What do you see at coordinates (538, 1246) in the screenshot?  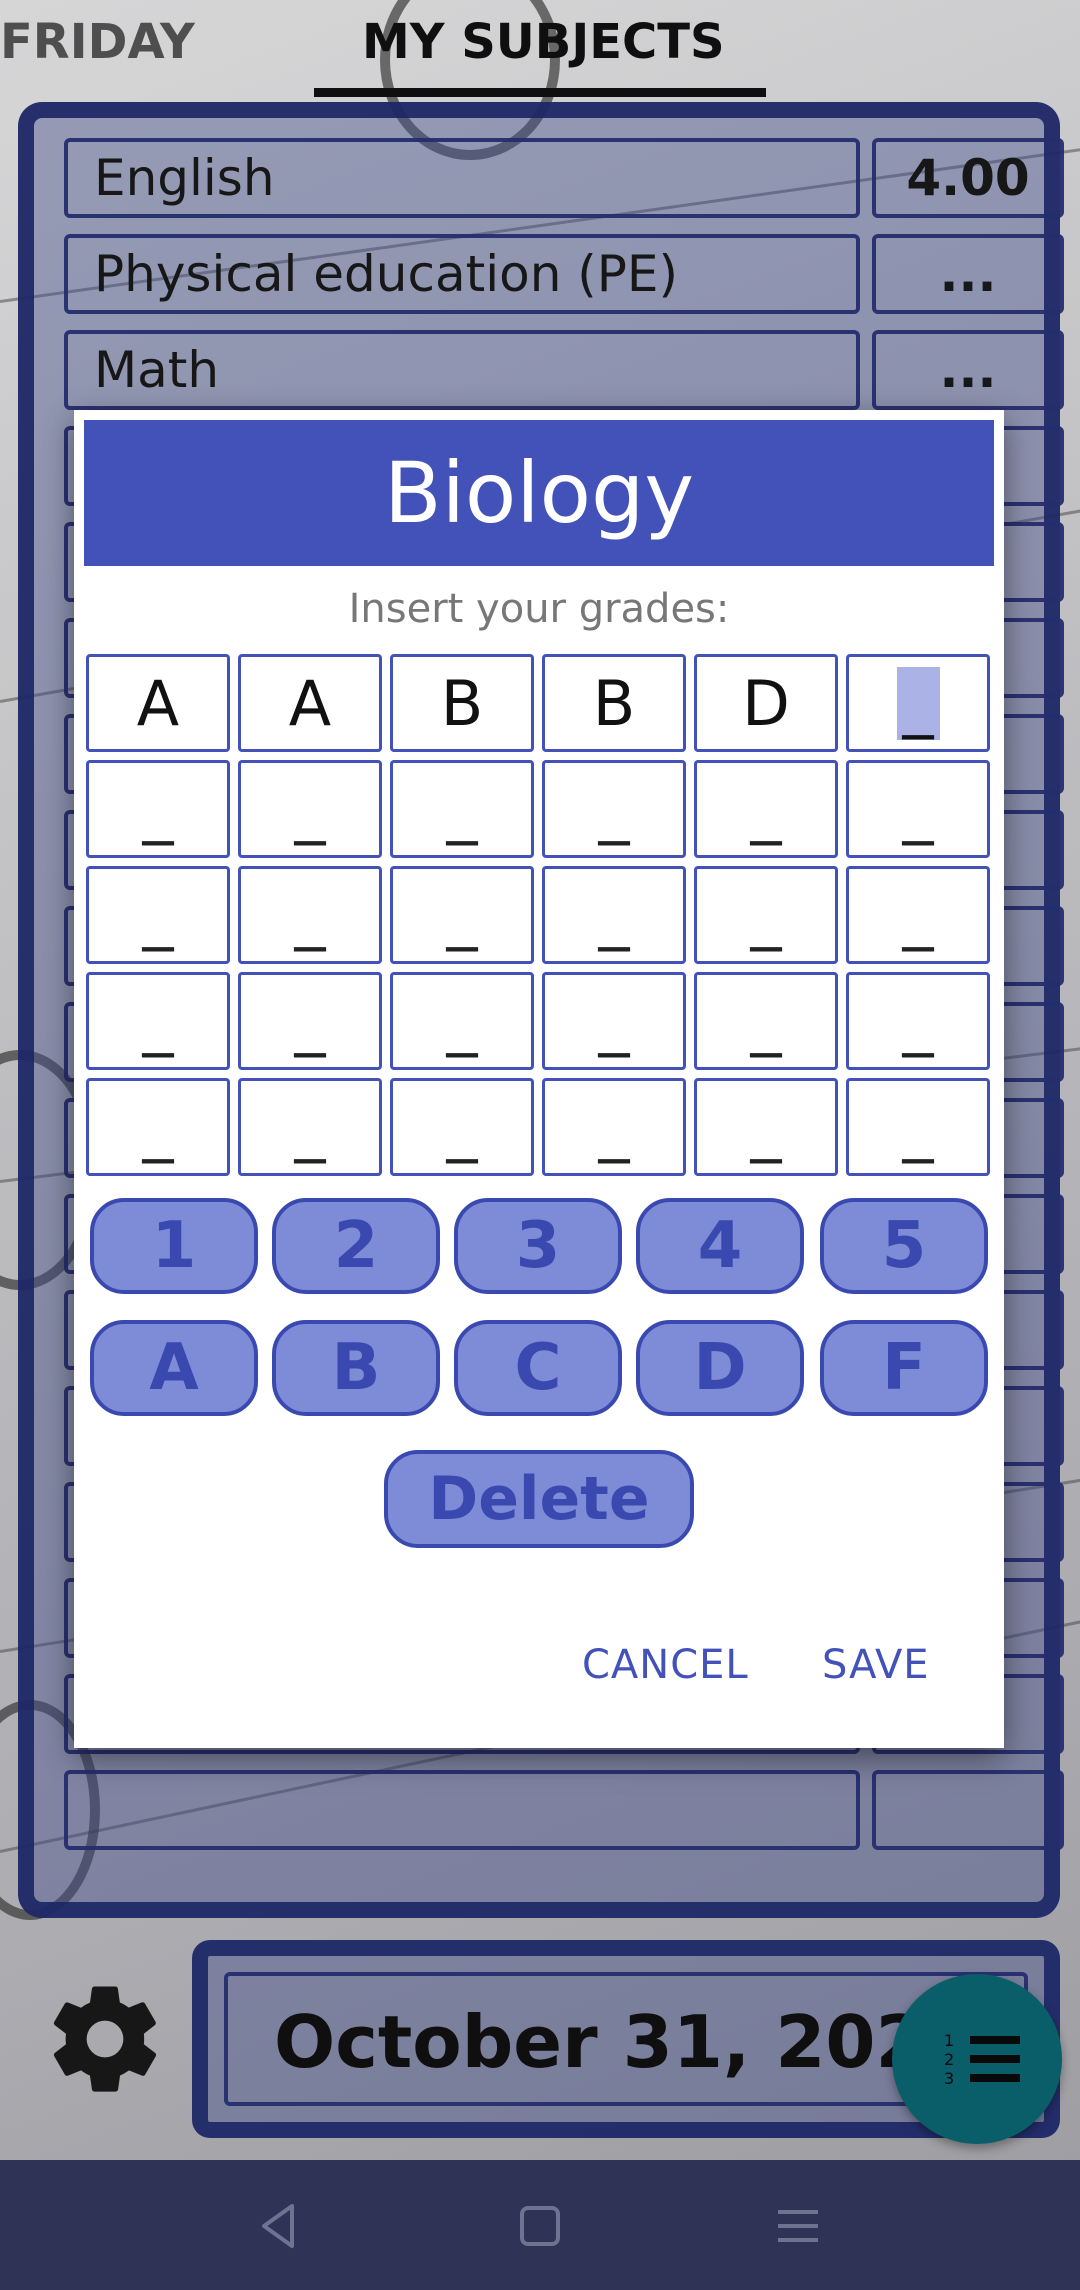 I see `key-3-button: 3` at bounding box center [538, 1246].